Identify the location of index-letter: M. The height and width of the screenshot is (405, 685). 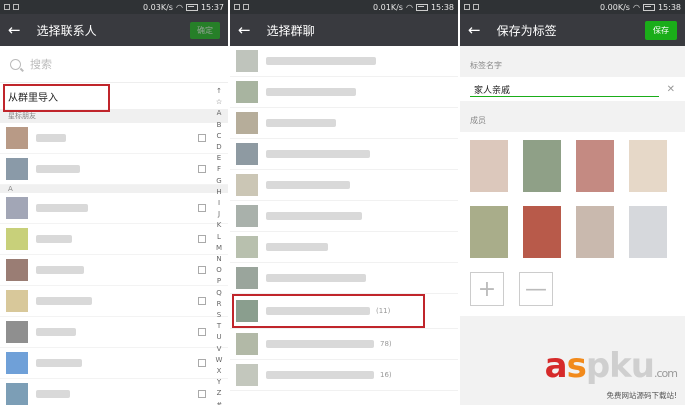
(219, 248).